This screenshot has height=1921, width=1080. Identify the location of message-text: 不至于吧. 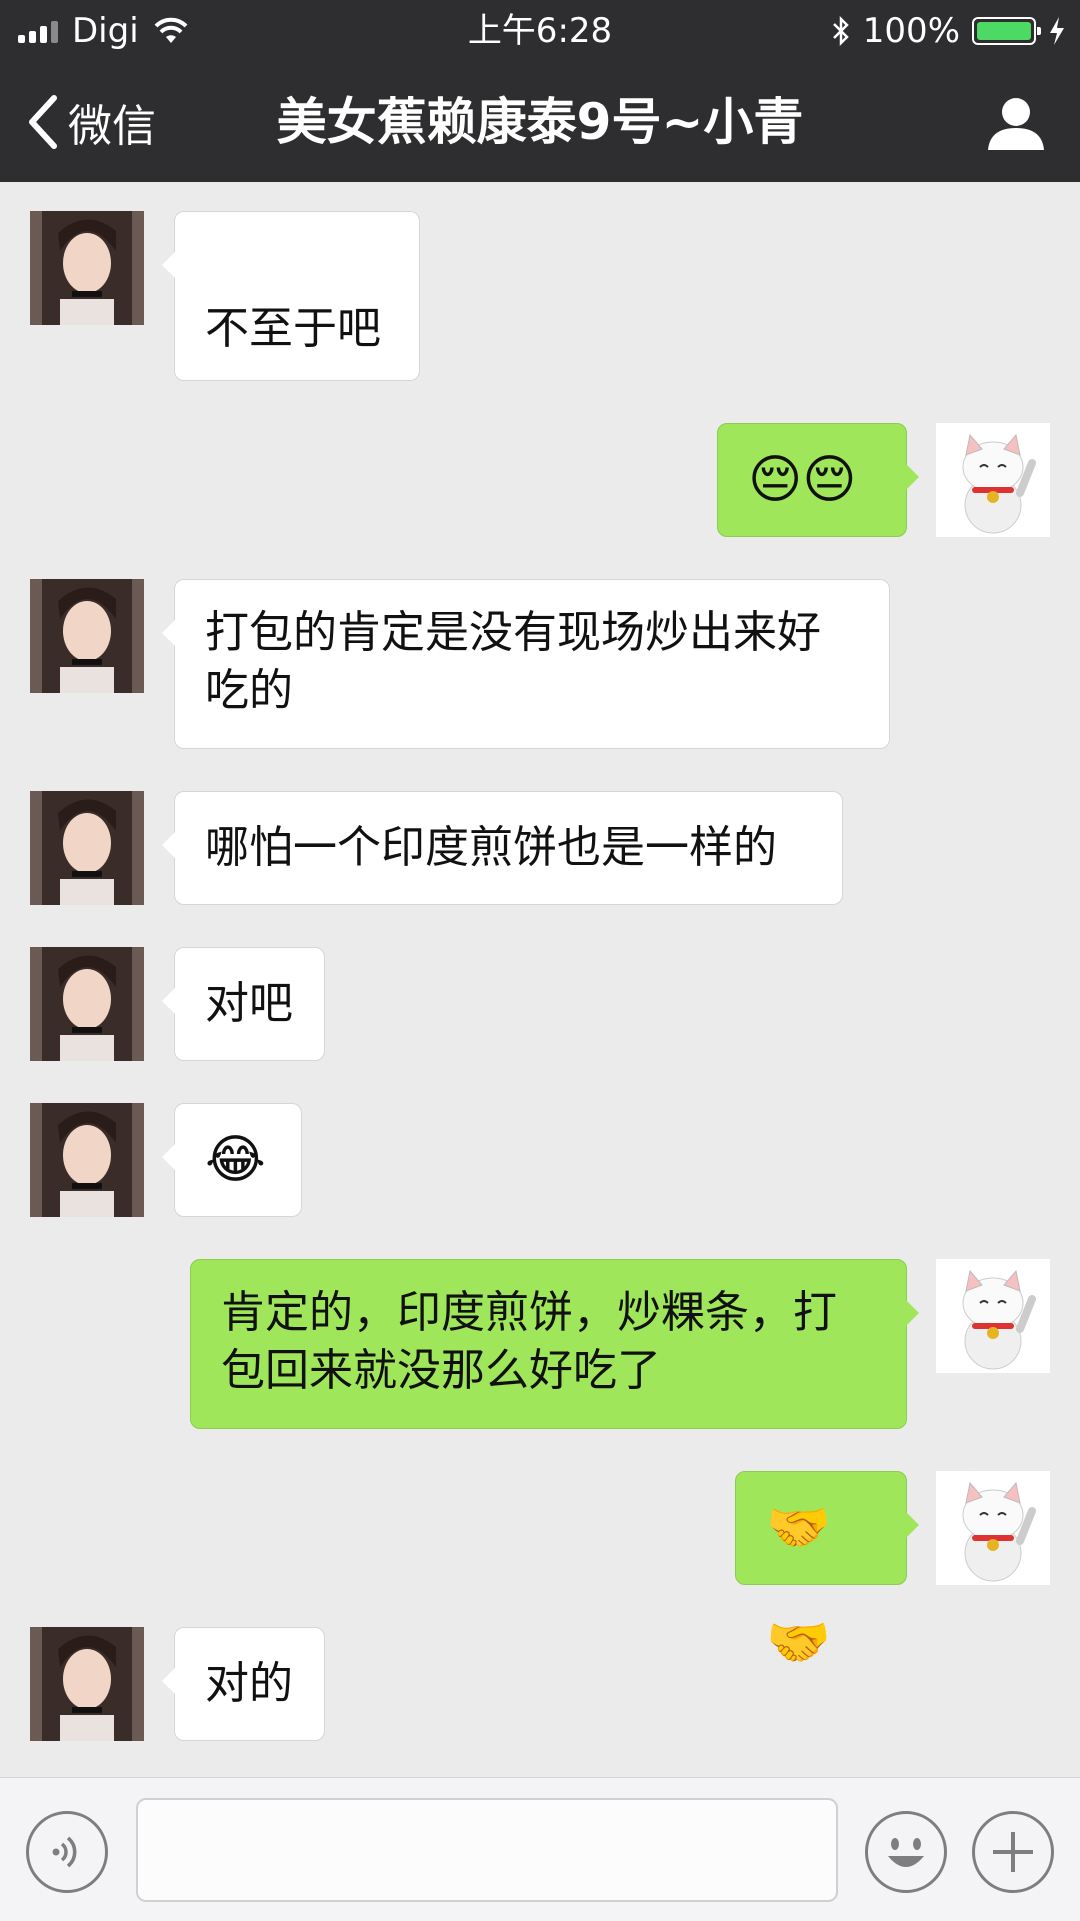
(293, 328).